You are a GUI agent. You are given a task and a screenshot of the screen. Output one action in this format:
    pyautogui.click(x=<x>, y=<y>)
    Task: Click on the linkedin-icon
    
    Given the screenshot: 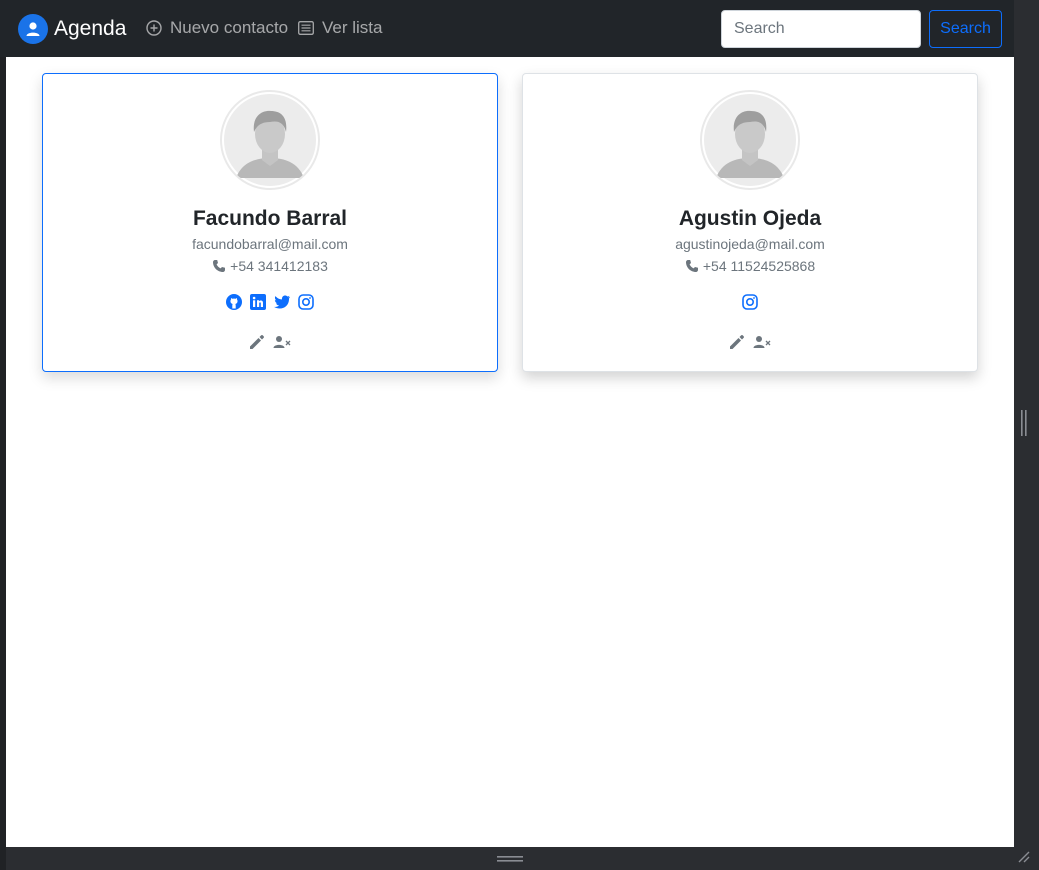 What is the action you would take?
    pyautogui.click(x=258, y=302)
    